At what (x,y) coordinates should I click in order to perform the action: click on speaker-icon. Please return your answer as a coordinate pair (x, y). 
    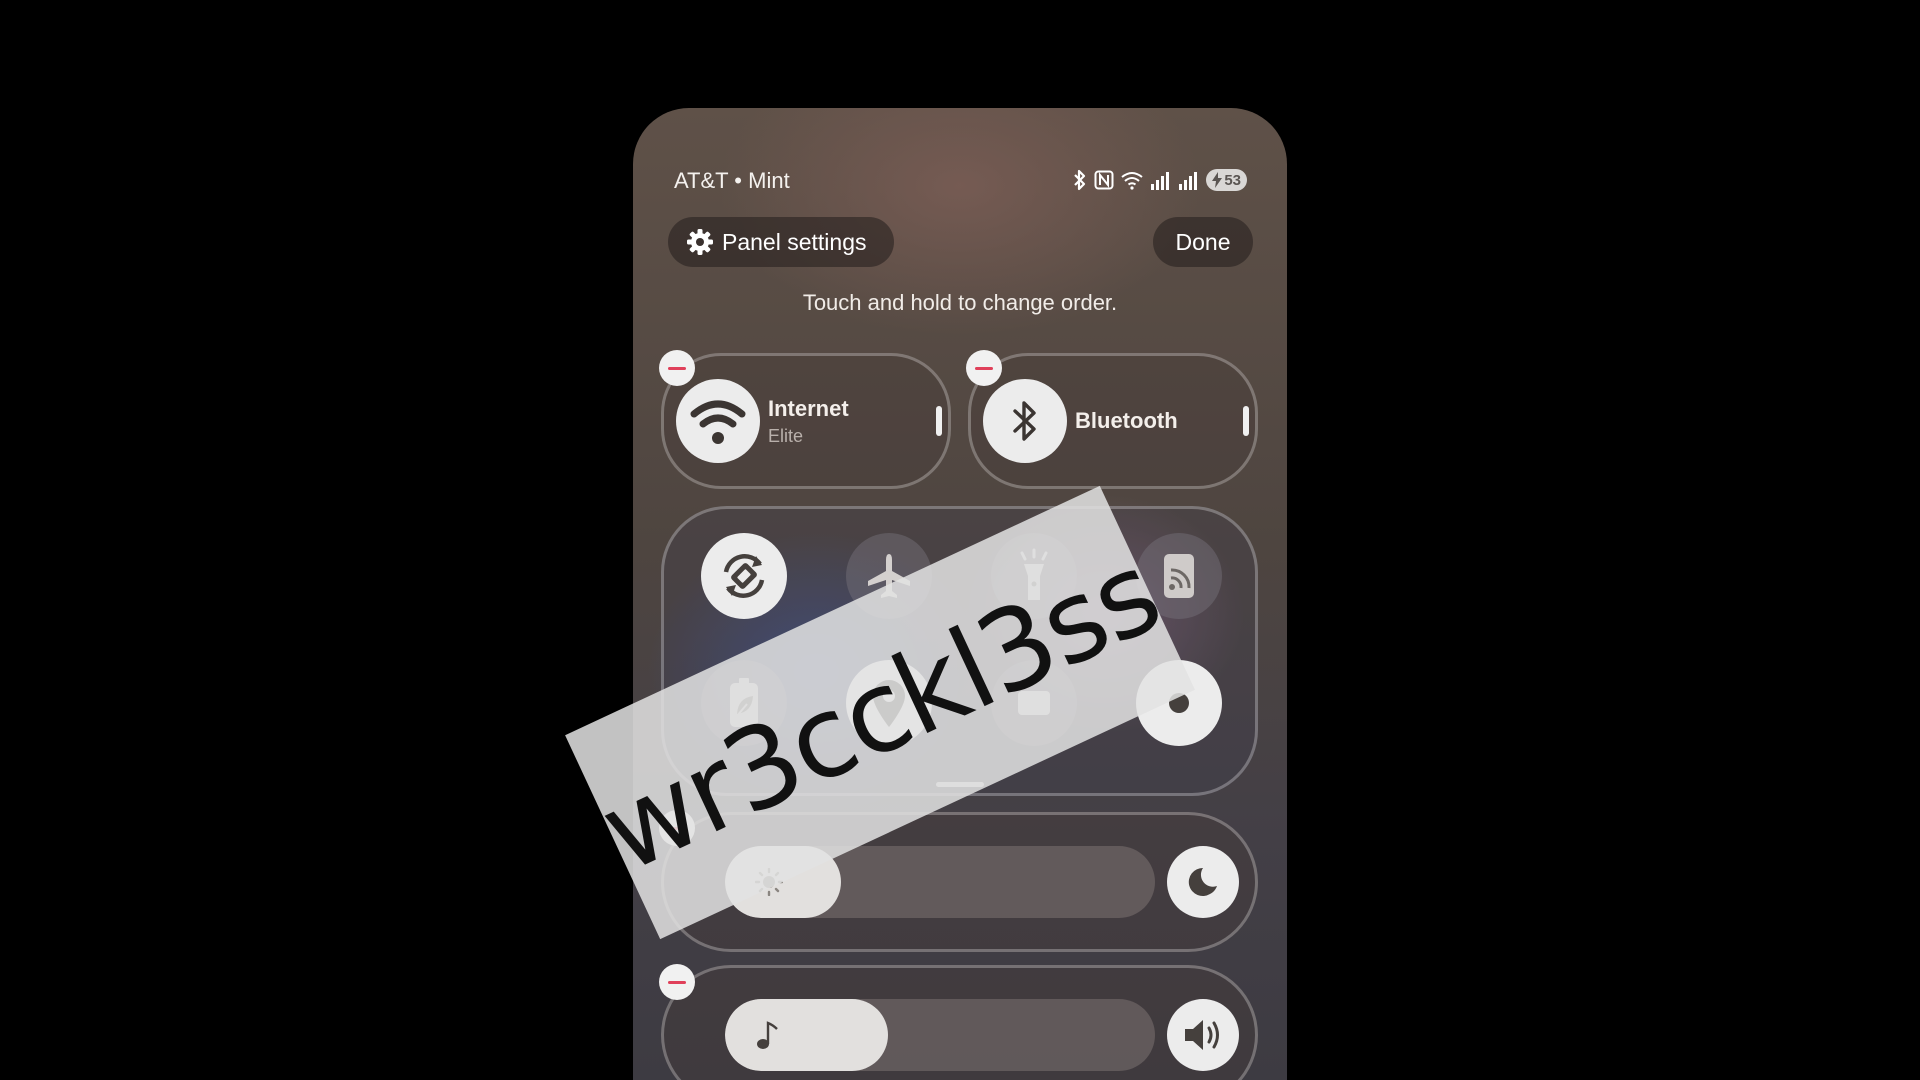
    Looking at the image, I should click on (1202, 1035).